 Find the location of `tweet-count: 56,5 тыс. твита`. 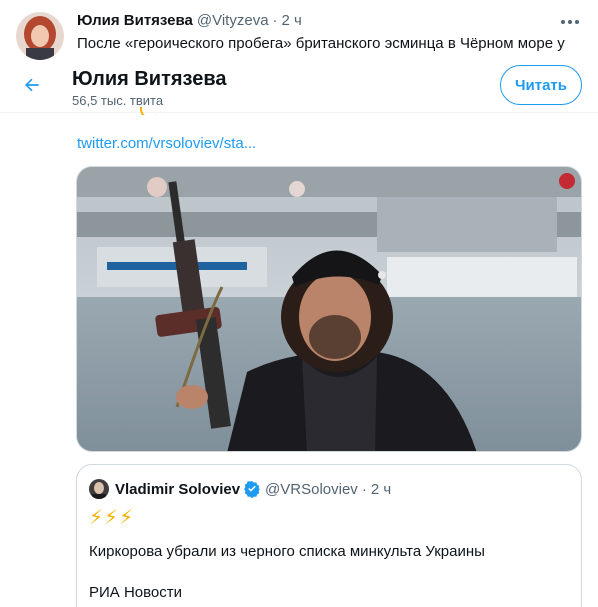

tweet-count: 56,5 тыс. твита is located at coordinates (118, 100).